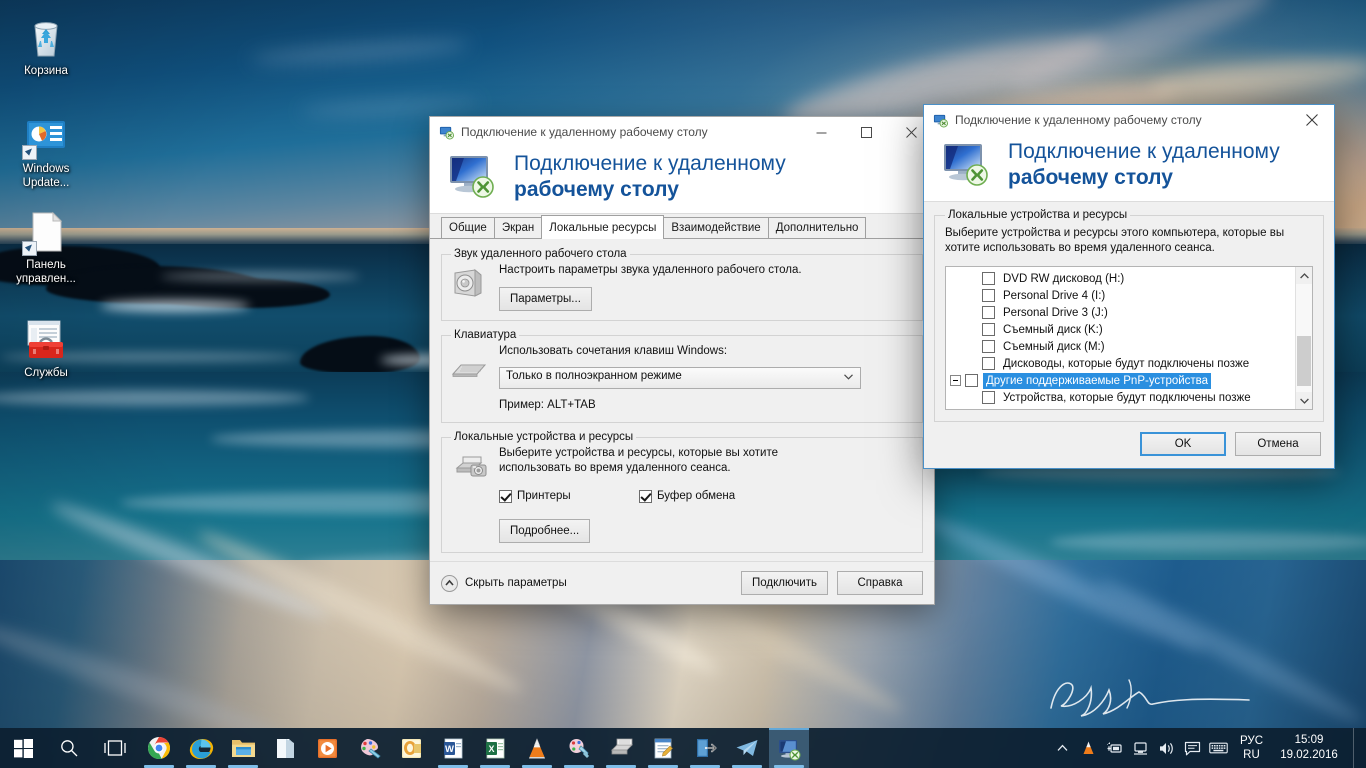 The height and width of the screenshot is (768, 1366). Describe the element at coordinates (1304, 360) in the screenshot. I see `scroll-thumb` at that location.